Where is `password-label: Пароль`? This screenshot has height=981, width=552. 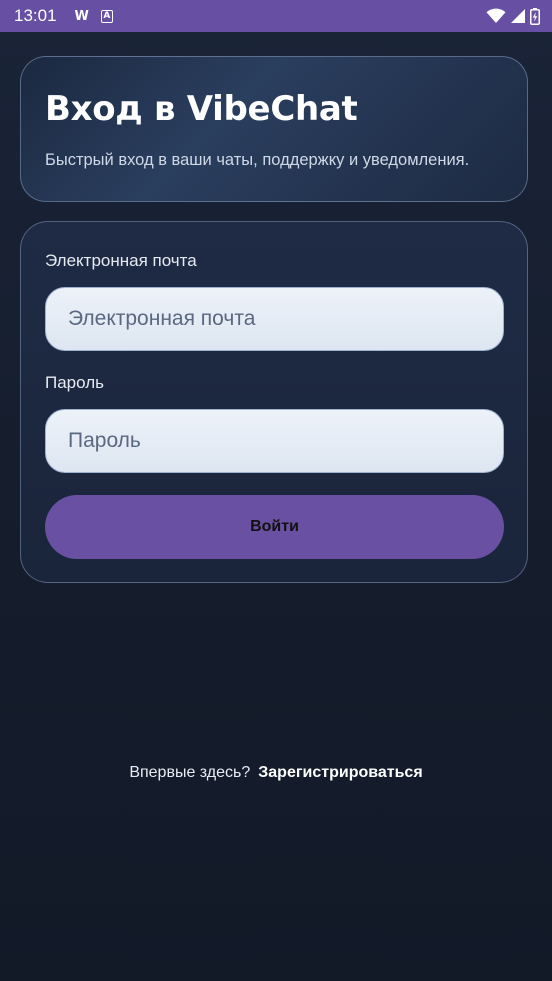
password-label: Пароль is located at coordinates (74, 382).